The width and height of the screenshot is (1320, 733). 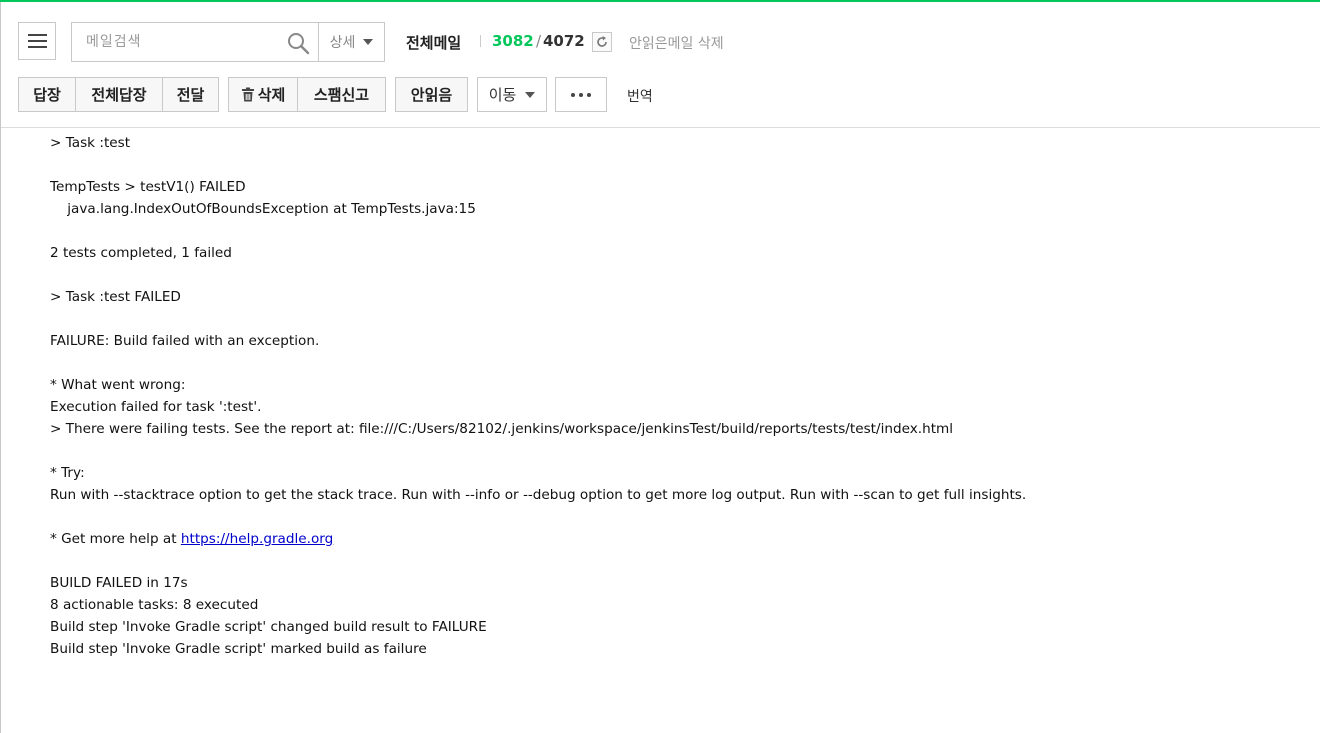 I want to click on move-button: 이동, so click(x=512, y=94).